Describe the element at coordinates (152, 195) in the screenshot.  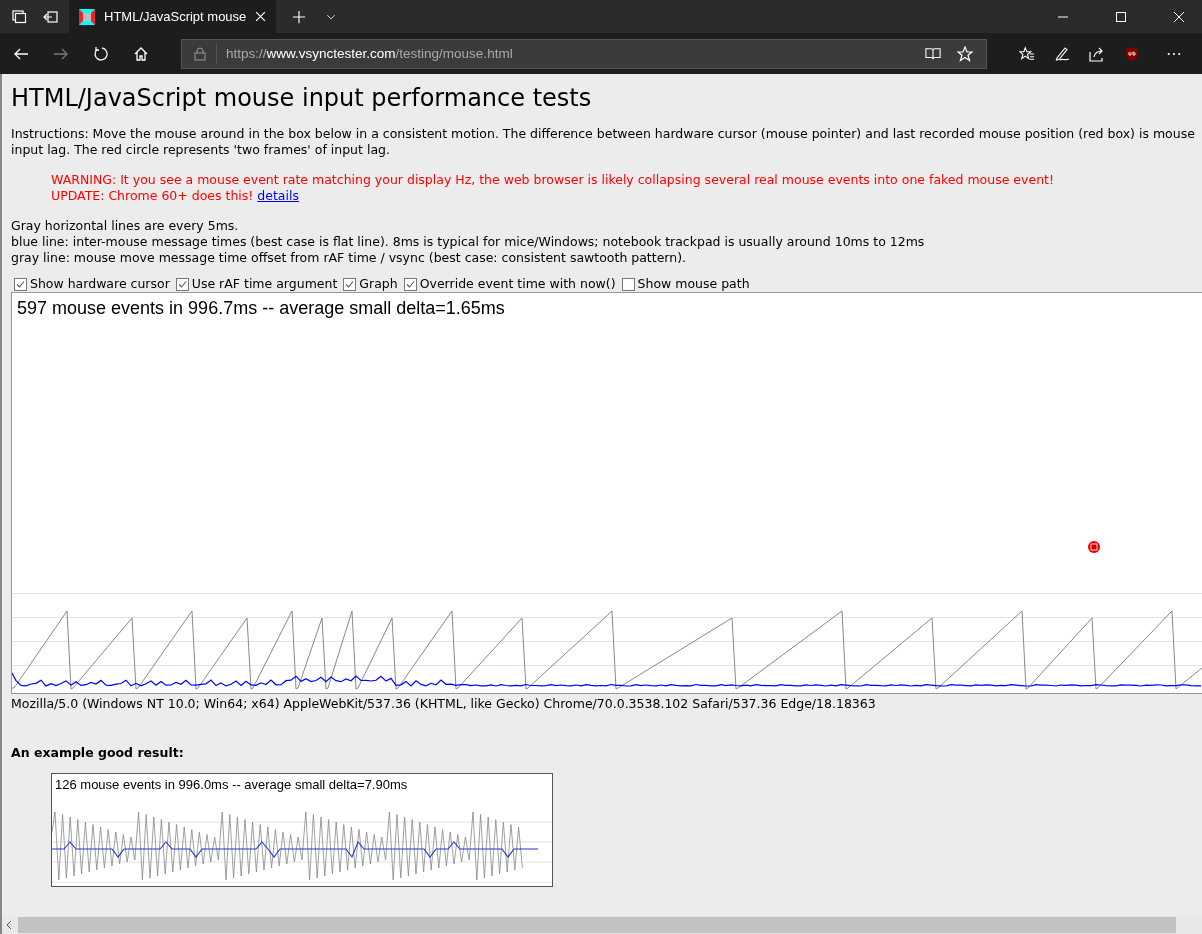
I see `warning-text: UPDATE: Chrome 60+ does this!` at that location.